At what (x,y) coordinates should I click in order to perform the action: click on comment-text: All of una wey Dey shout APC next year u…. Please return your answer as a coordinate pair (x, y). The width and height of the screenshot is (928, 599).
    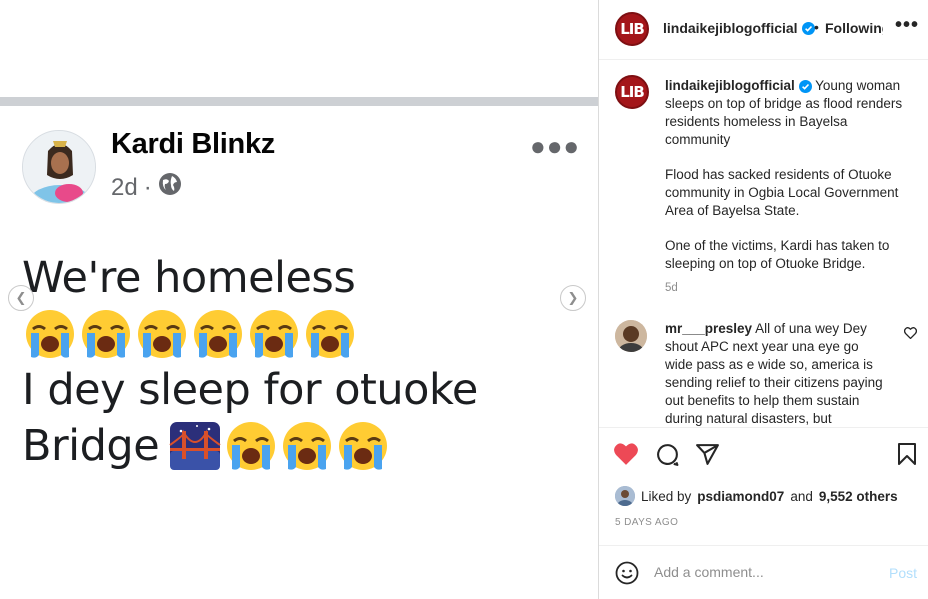
    Looking at the image, I should click on (774, 373).